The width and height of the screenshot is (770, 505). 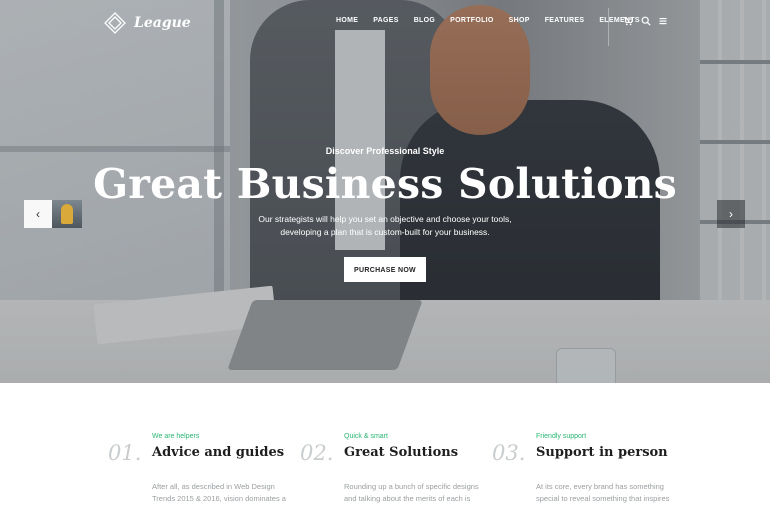 I want to click on feature-tag: Friendly support, so click(x=561, y=436).